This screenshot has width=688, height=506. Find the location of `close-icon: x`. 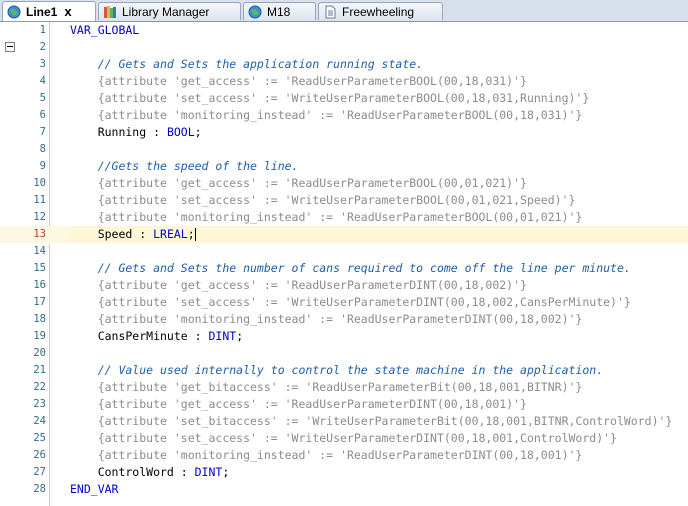

close-icon: x is located at coordinates (67, 11).